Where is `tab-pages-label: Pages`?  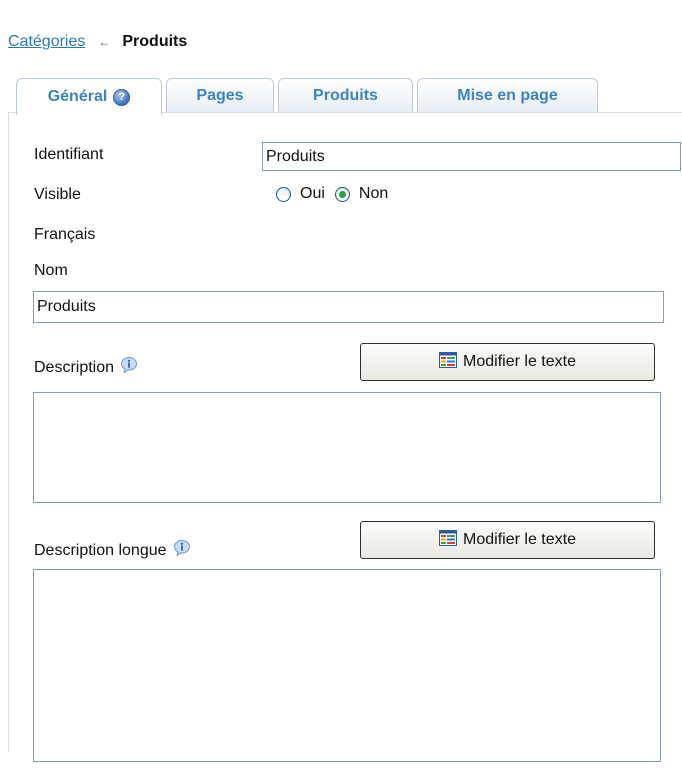 tab-pages-label: Pages is located at coordinates (220, 95).